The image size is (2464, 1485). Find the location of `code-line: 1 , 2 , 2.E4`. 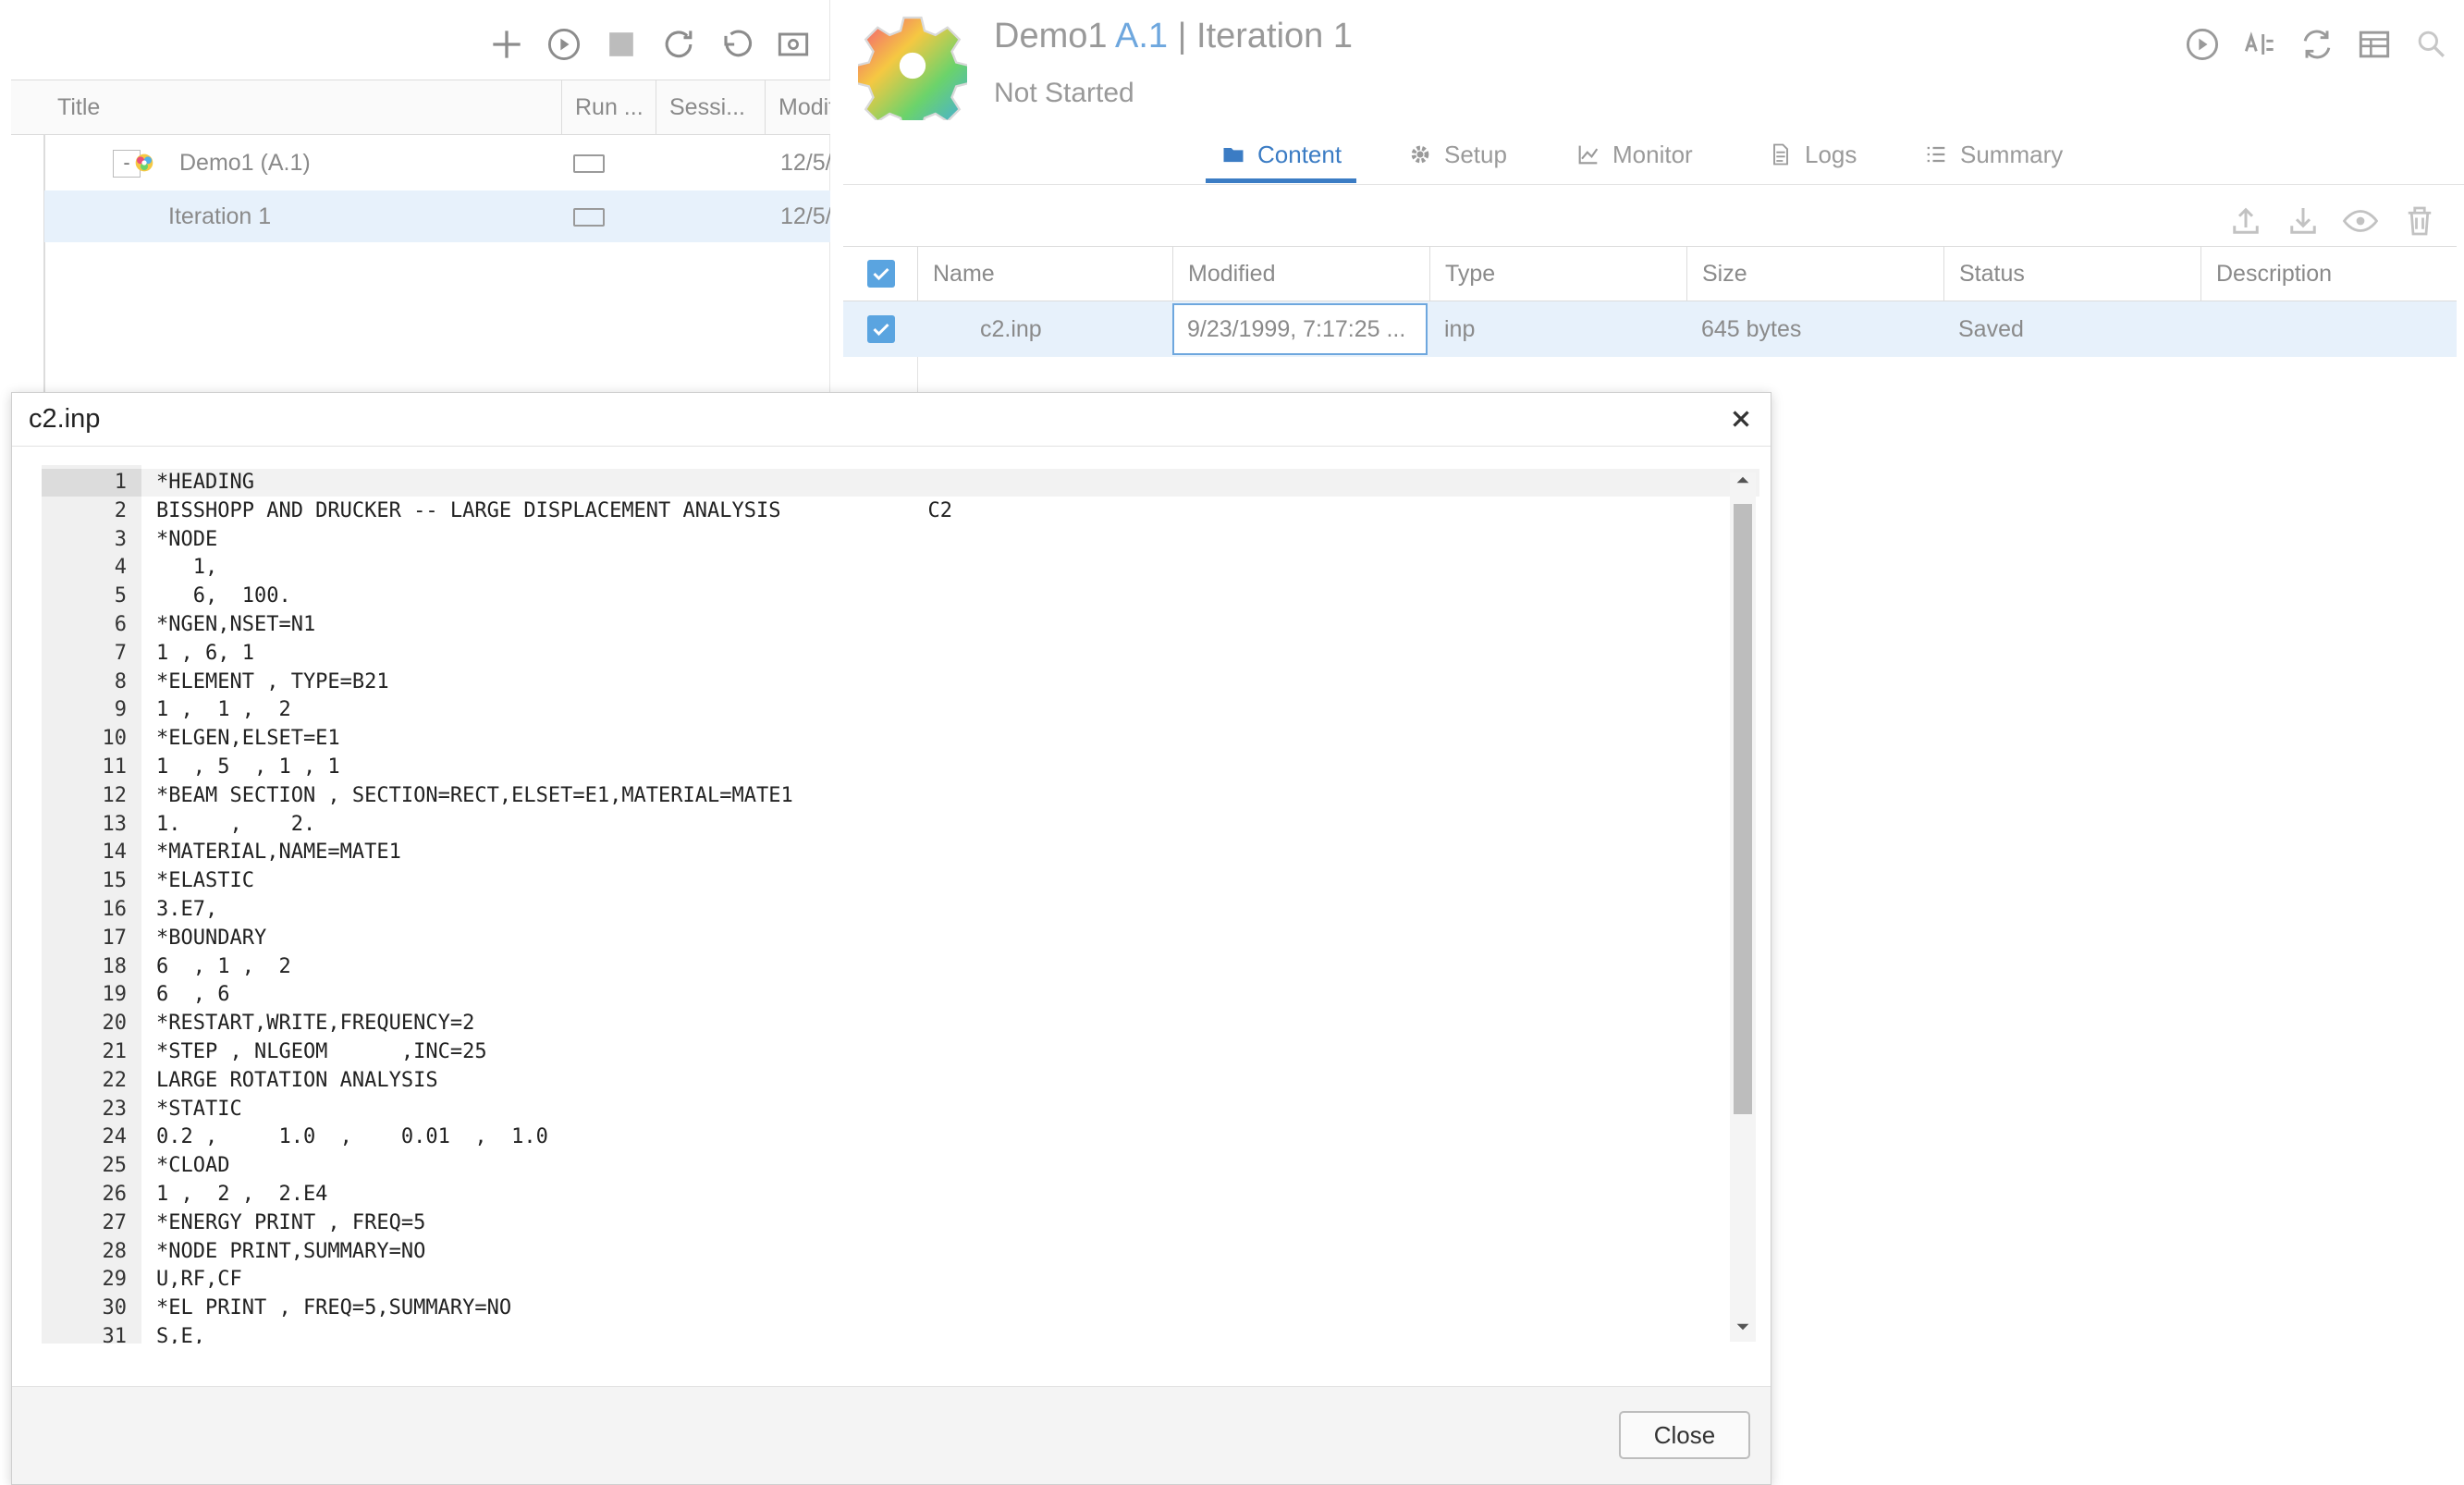

code-line: 1 , 2 , 2.E4 is located at coordinates (242, 1194).